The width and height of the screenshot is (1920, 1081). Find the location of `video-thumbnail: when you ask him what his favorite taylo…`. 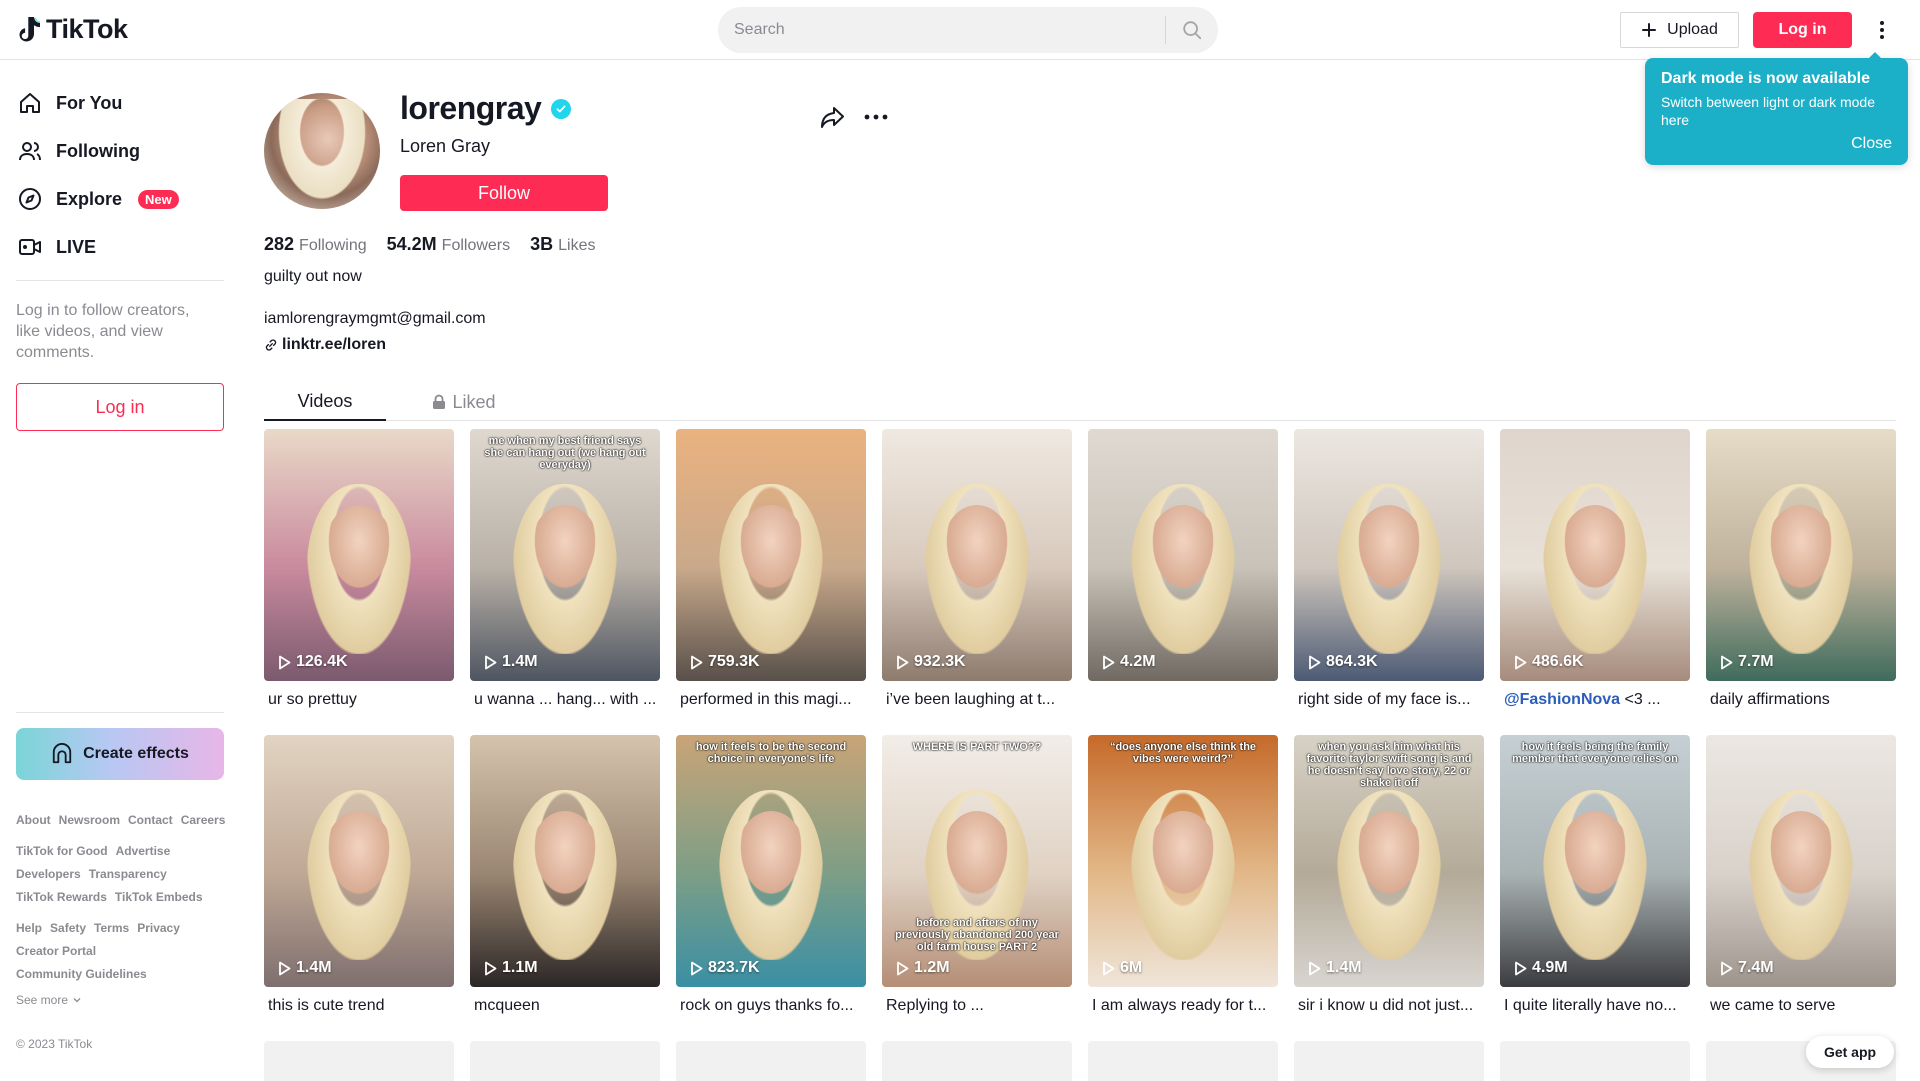

video-thumbnail: when you ask him what his favorite taylo… is located at coordinates (1389, 861).